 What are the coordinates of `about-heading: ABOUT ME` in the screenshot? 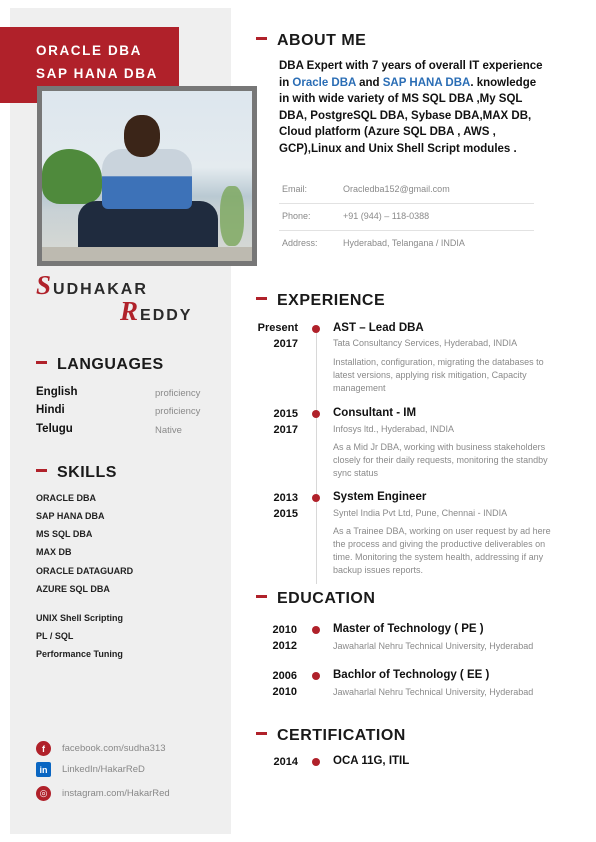 It's located at (311, 41).